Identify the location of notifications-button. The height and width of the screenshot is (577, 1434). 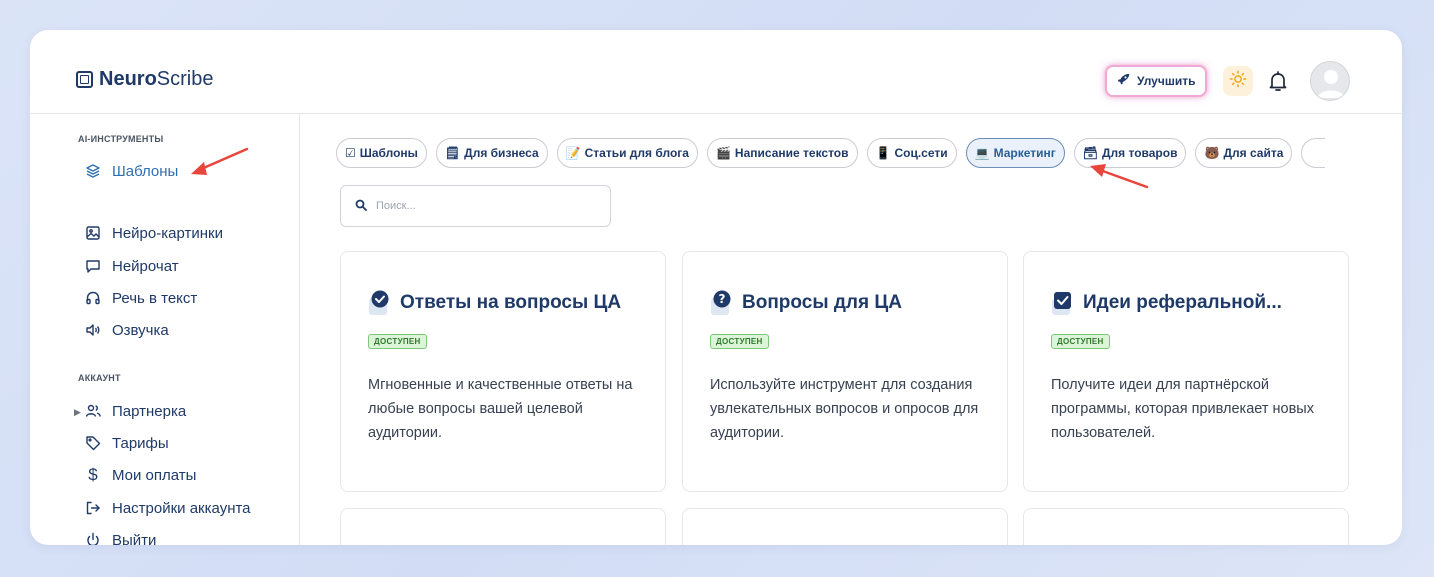
(1278, 81).